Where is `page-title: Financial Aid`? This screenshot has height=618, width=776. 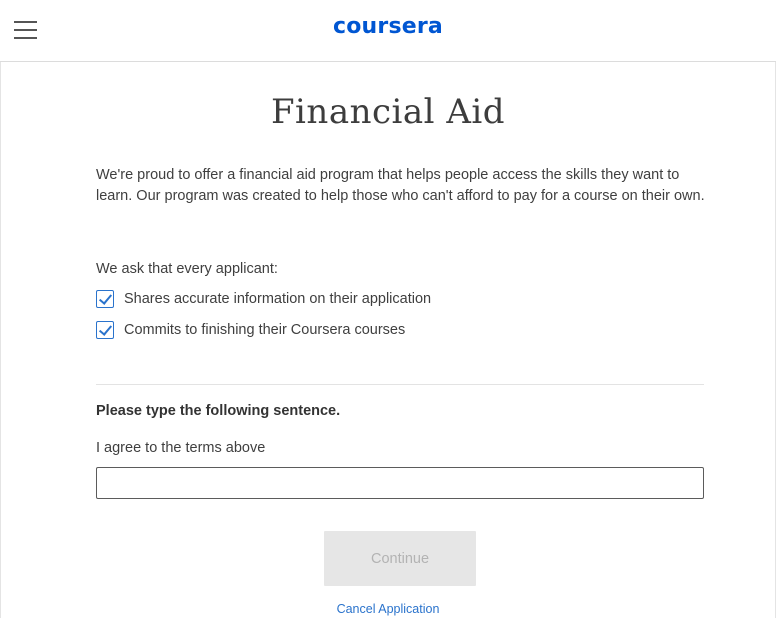
page-title: Financial Aid is located at coordinates (388, 112).